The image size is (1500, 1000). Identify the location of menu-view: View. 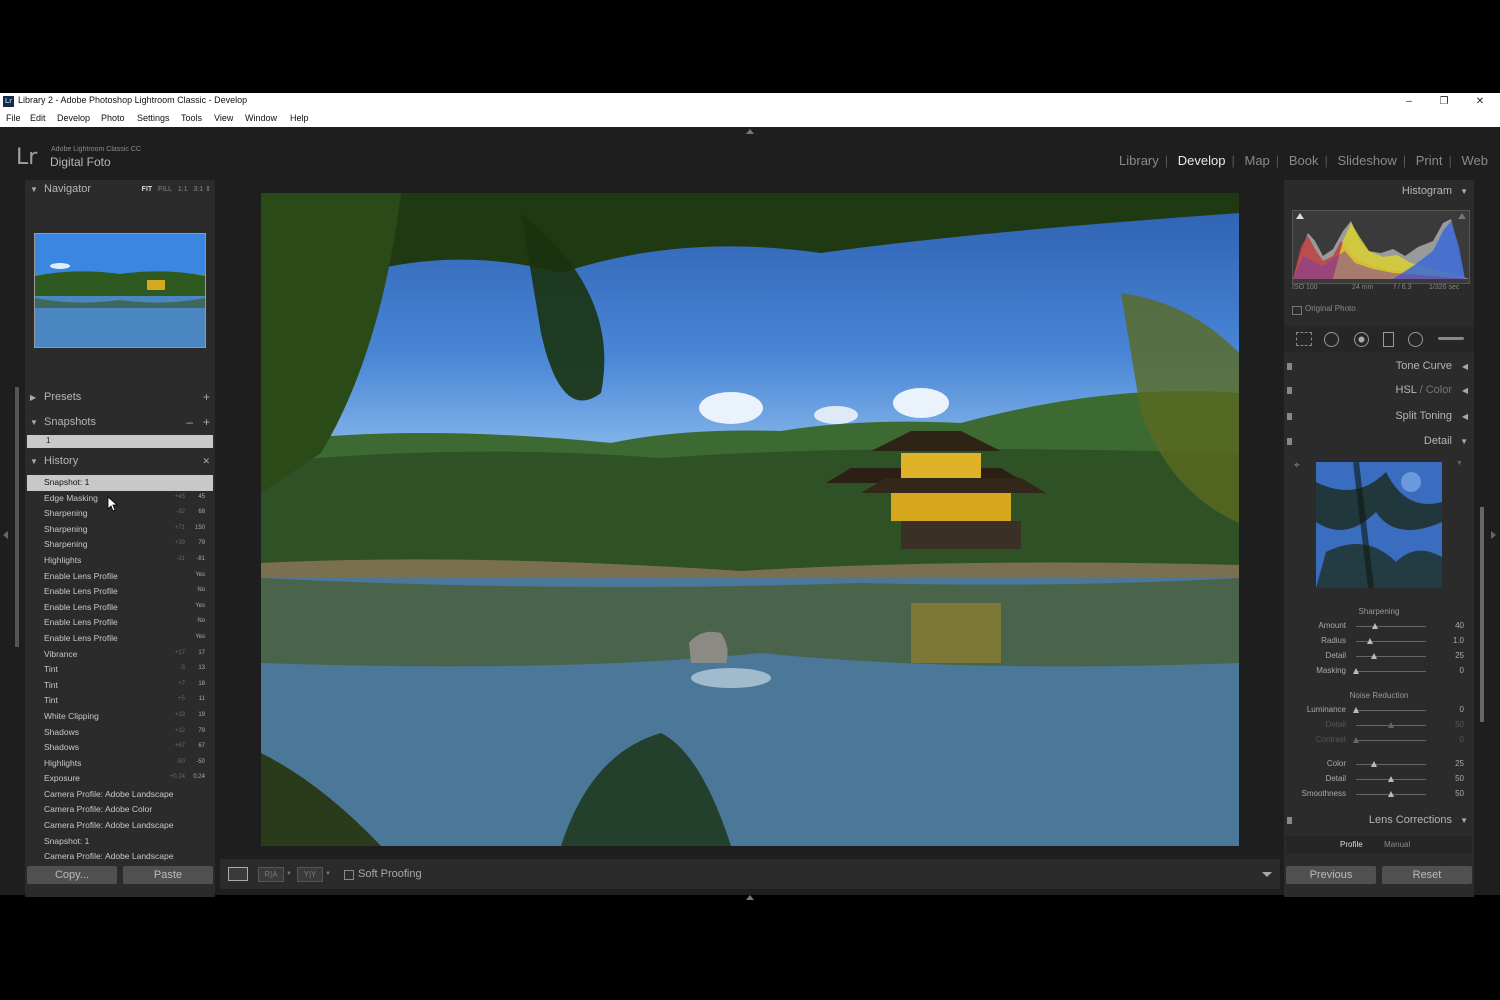
(223, 118).